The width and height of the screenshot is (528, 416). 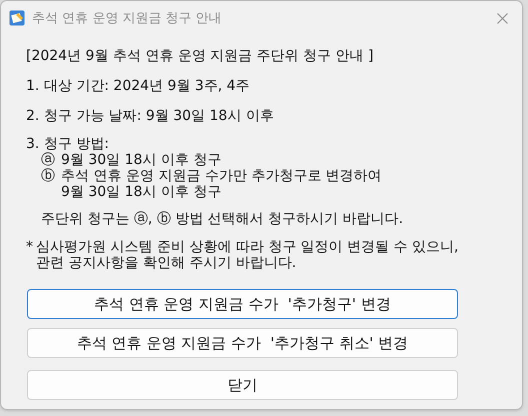 I want to click on window-title: 추석 연휴 운영 지원금 청구 안내, so click(x=127, y=18).